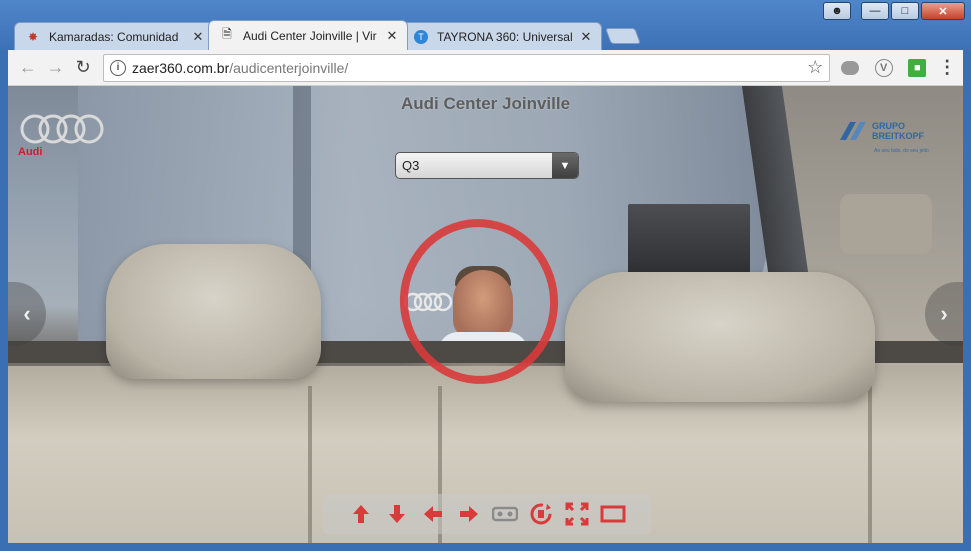 This screenshot has height=551, width=971. Describe the element at coordinates (433, 514) in the screenshot. I see `arrow-left-icon` at that location.